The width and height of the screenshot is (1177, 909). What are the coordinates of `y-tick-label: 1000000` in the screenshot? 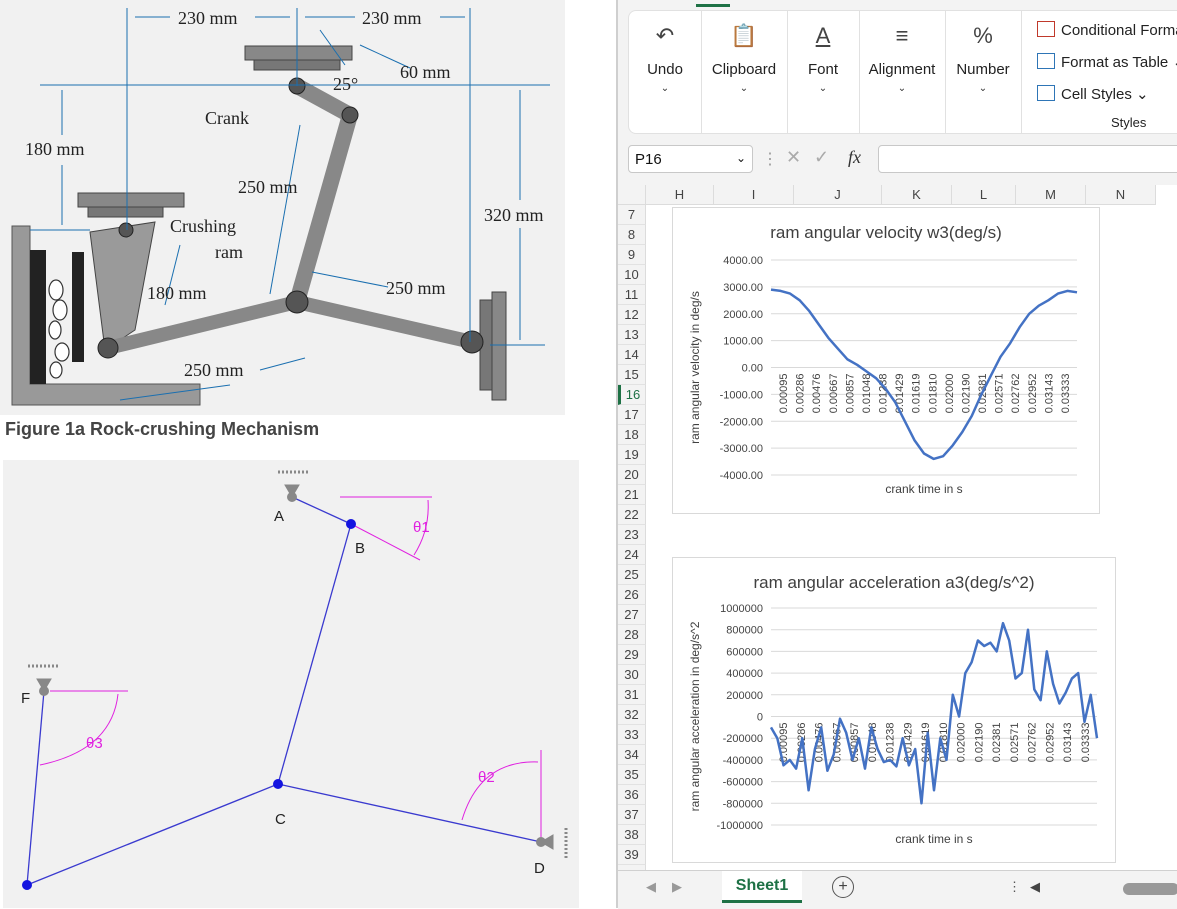 It's located at (741, 609).